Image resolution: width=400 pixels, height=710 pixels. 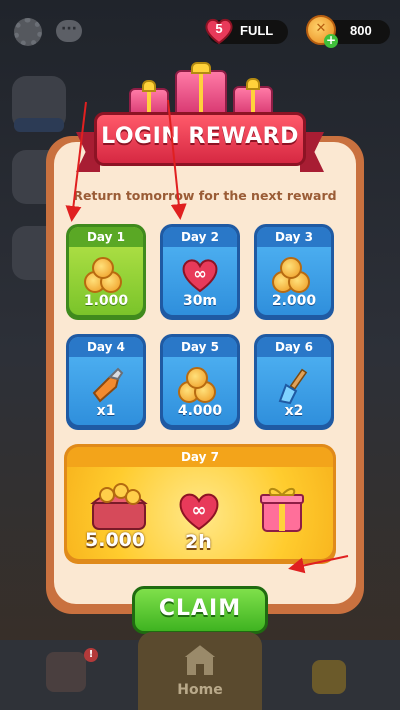 What do you see at coordinates (318, 564) in the screenshot?
I see `arrow-to-day7` at bounding box center [318, 564].